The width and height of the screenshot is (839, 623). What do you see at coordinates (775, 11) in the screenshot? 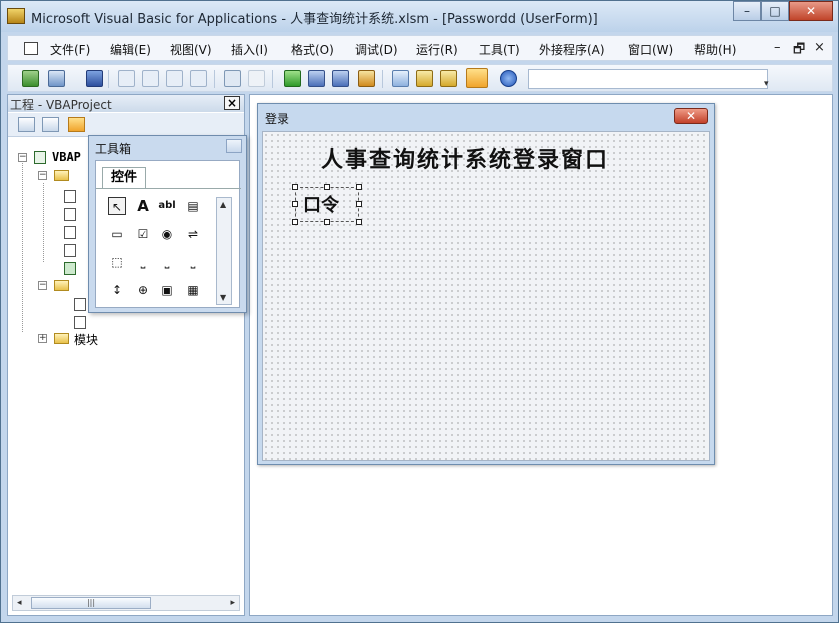
I see `maximize-button: □` at bounding box center [775, 11].